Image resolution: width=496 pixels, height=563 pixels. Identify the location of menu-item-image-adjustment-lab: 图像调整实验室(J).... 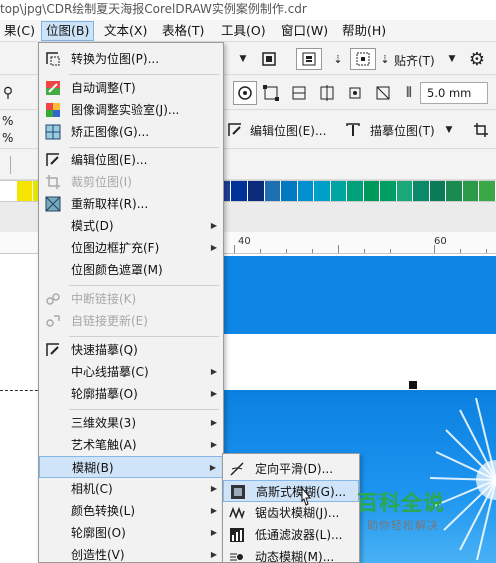
(131, 110).